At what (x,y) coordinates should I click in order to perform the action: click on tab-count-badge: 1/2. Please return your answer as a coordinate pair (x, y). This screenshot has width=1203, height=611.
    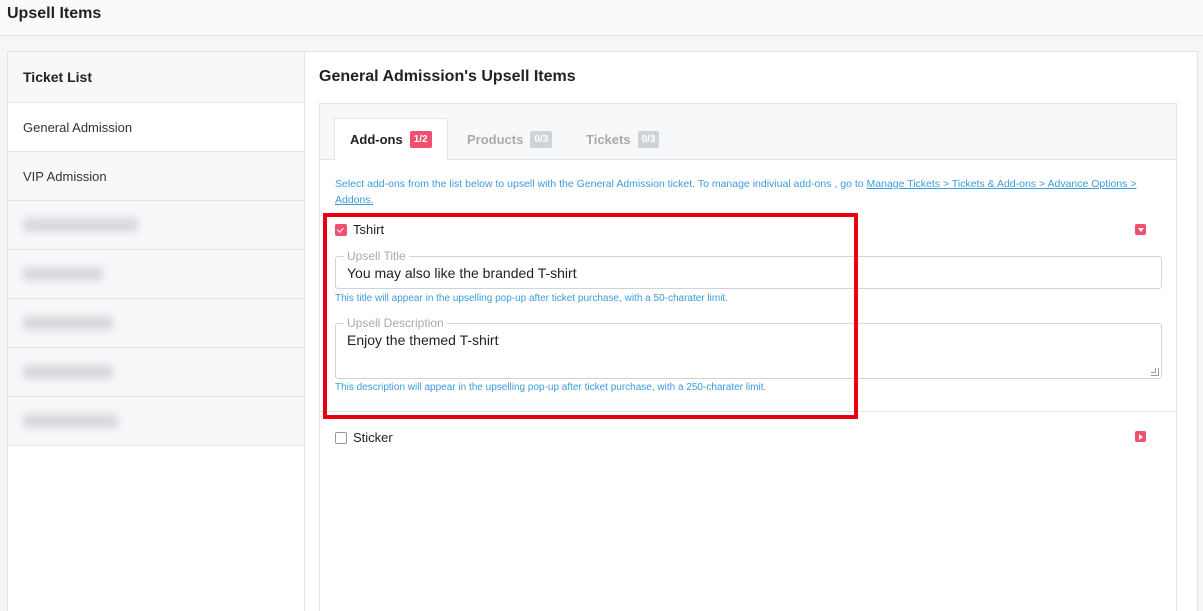
    Looking at the image, I should click on (420, 139).